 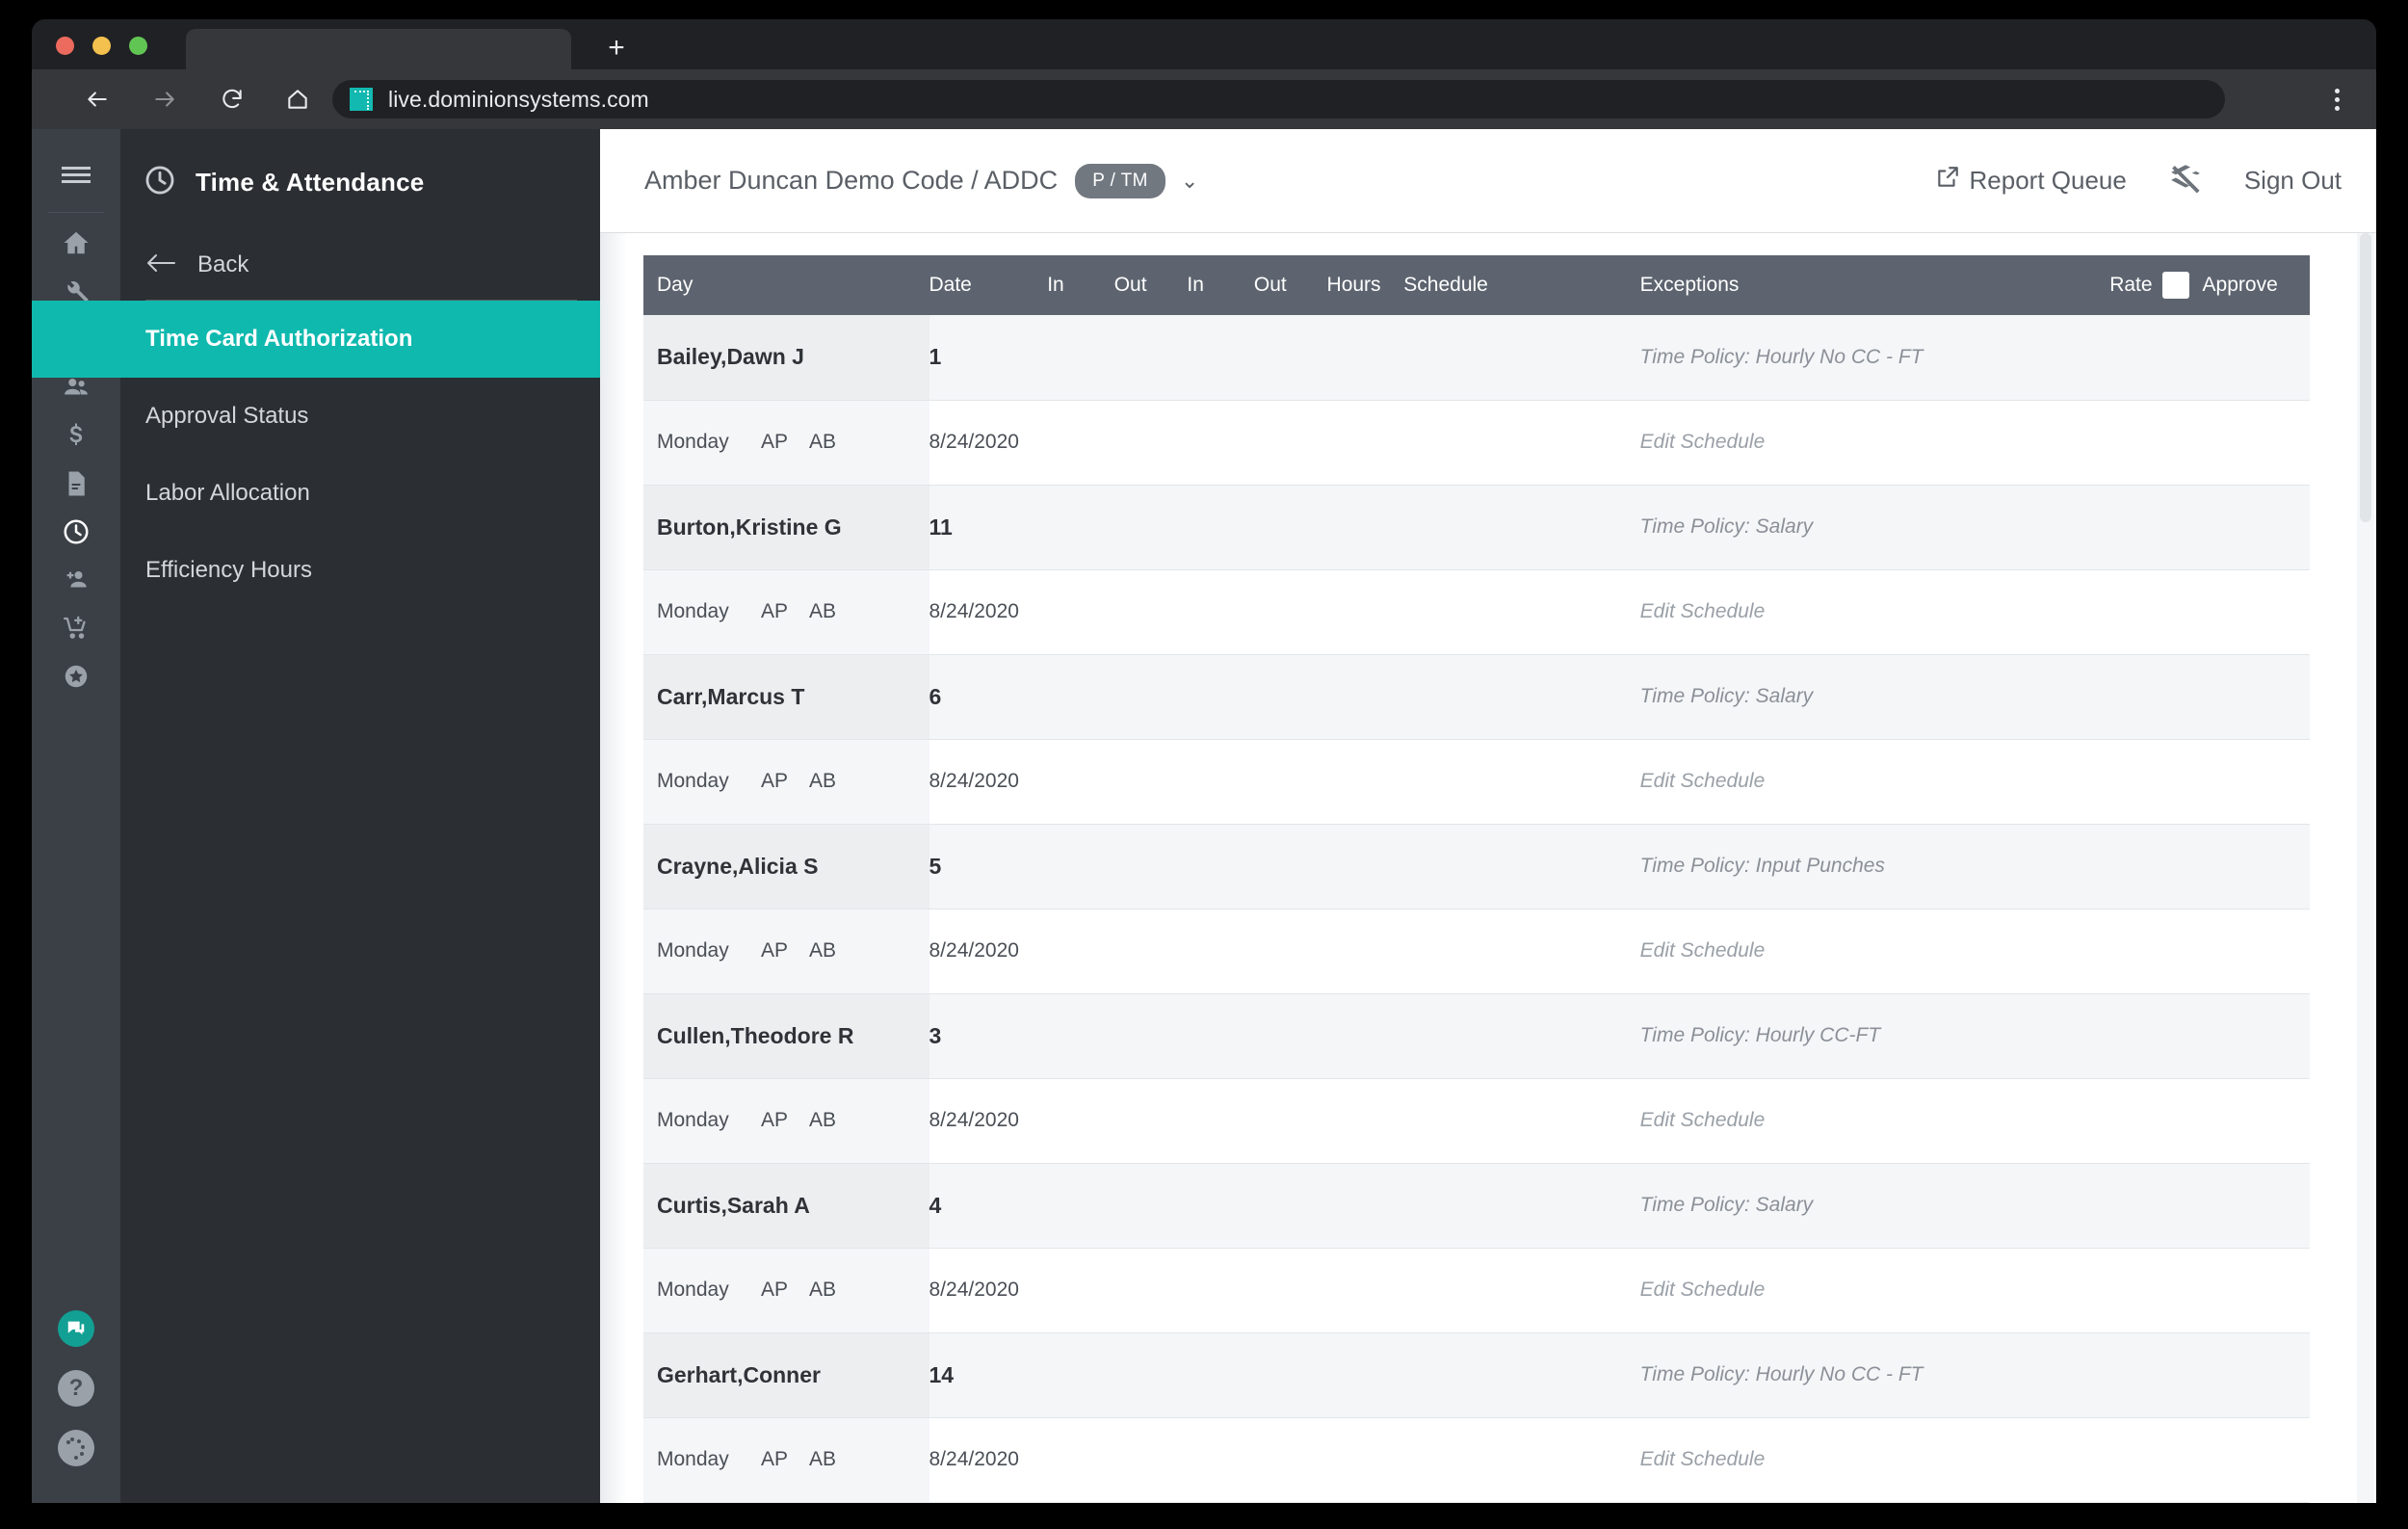 What do you see at coordinates (1476, 697) in the screenshot?
I see `employee-row: Carr,Marcus T 6 Time Policy: Salary` at bounding box center [1476, 697].